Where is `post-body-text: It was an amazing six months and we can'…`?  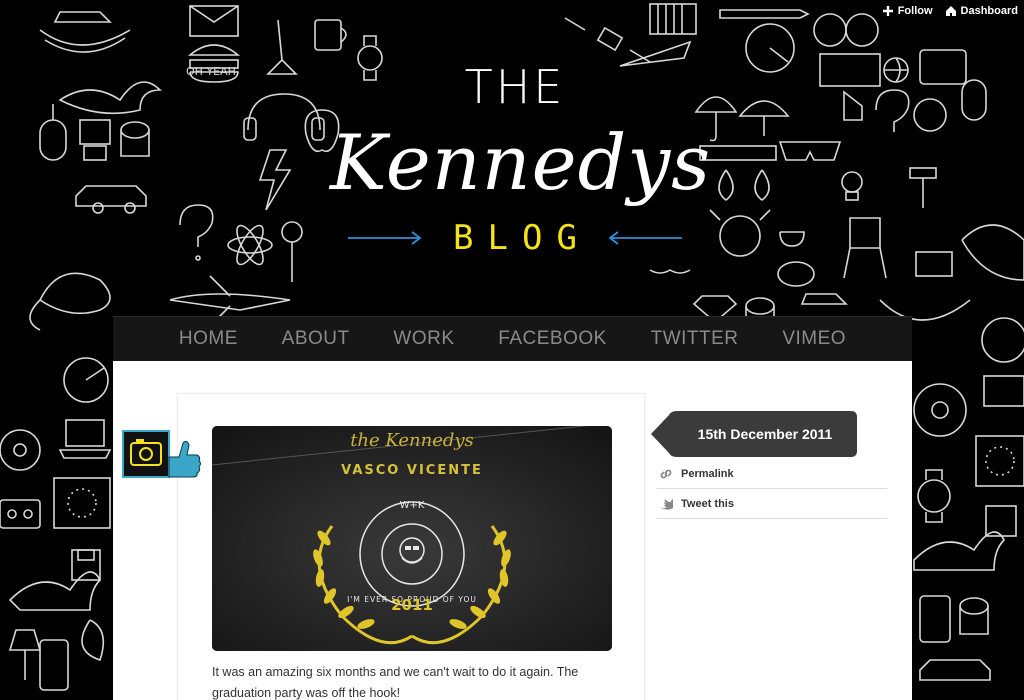
post-body-text: It was an amazing six months and we can'… is located at coordinates (395, 682).